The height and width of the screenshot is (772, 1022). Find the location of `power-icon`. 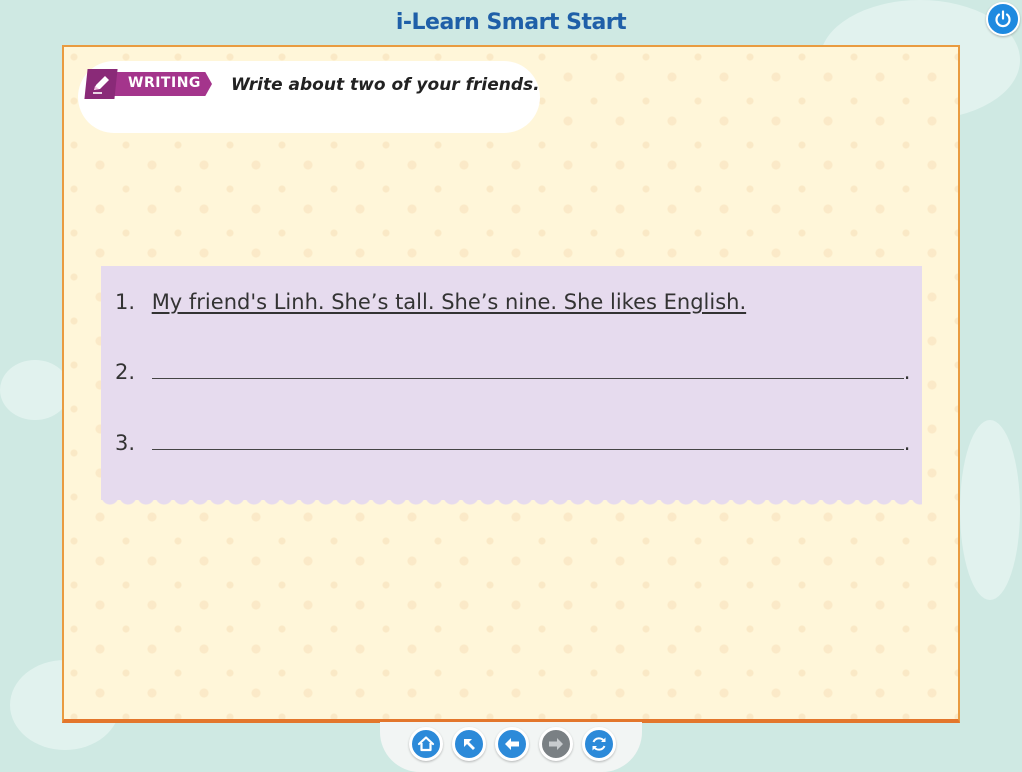

power-icon is located at coordinates (1003, 19).